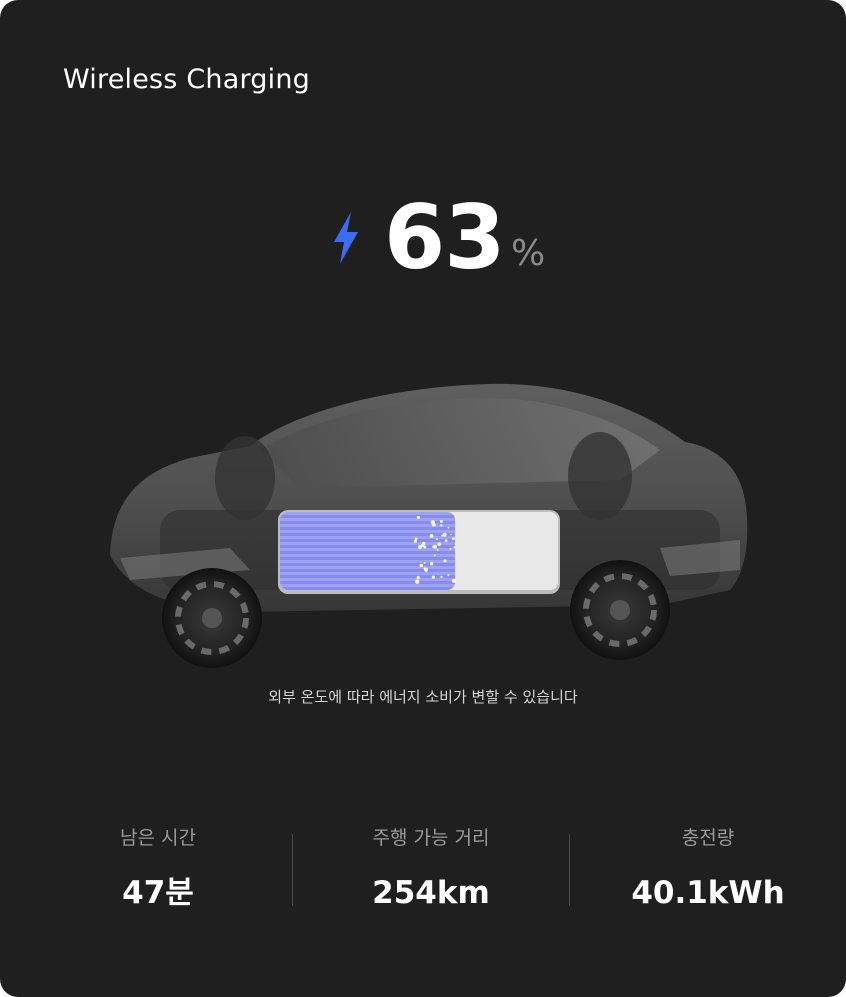 The image size is (846, 997). What do you see at coordinates (431, 893) in the screenshot?
I see `stat-value: 254km` at bounding box center [431, 893].